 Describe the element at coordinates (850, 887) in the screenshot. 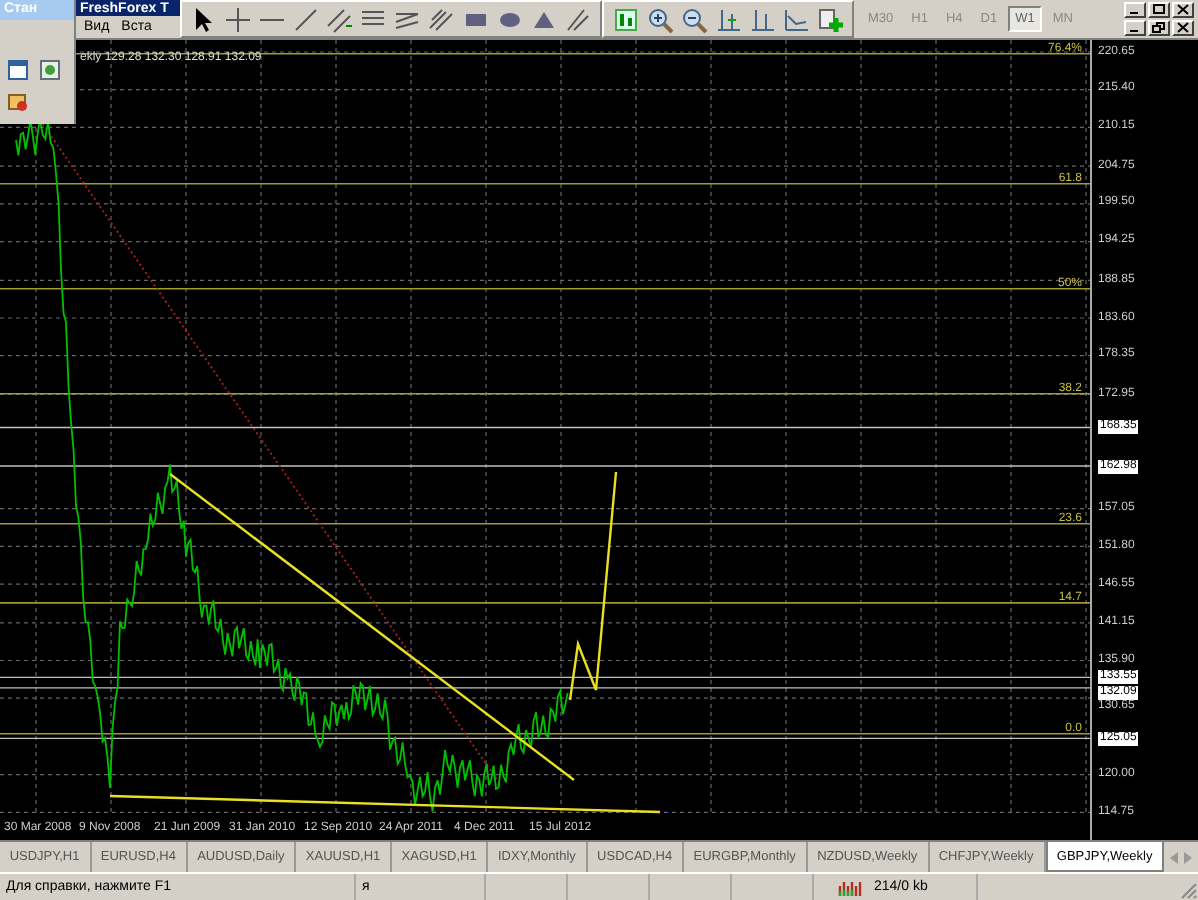

I see `connection-bars-icon` at that location.